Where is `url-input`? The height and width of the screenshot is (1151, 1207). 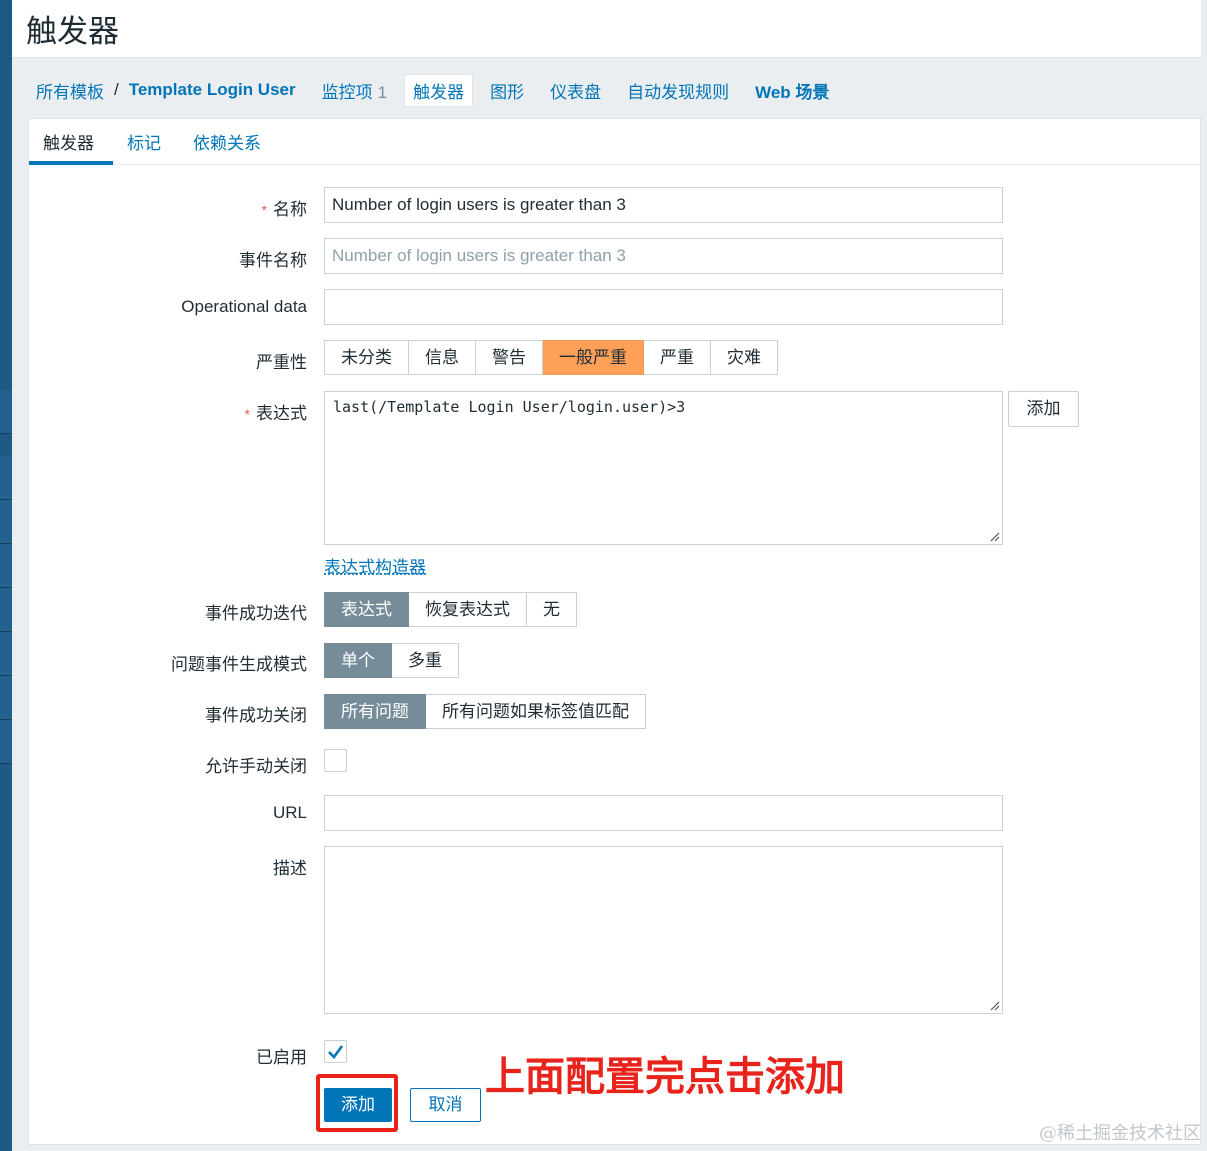 url-input is located at coordinates (663, 813).